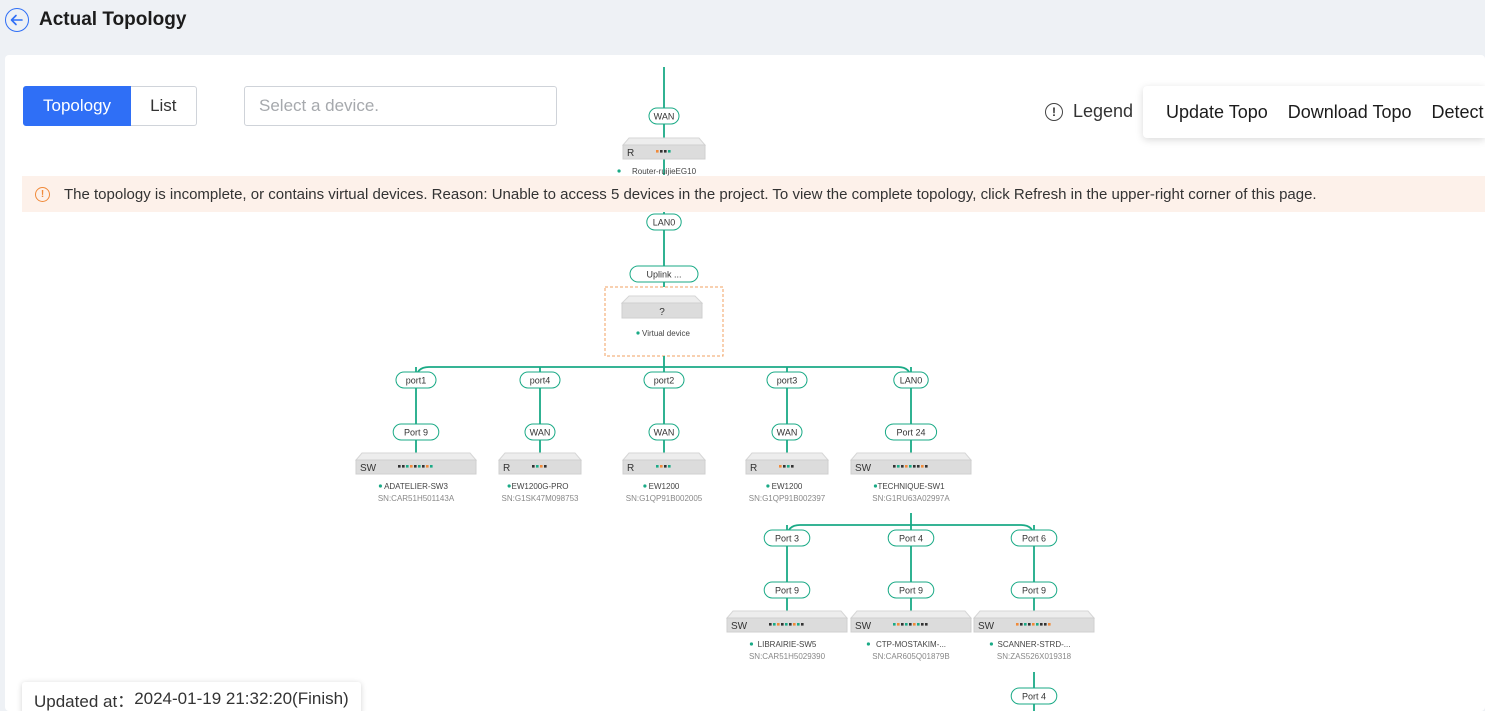 This screenshot has width=1485, height=711. I want to click on legend-button: ! Legend, so click(1089, 111).